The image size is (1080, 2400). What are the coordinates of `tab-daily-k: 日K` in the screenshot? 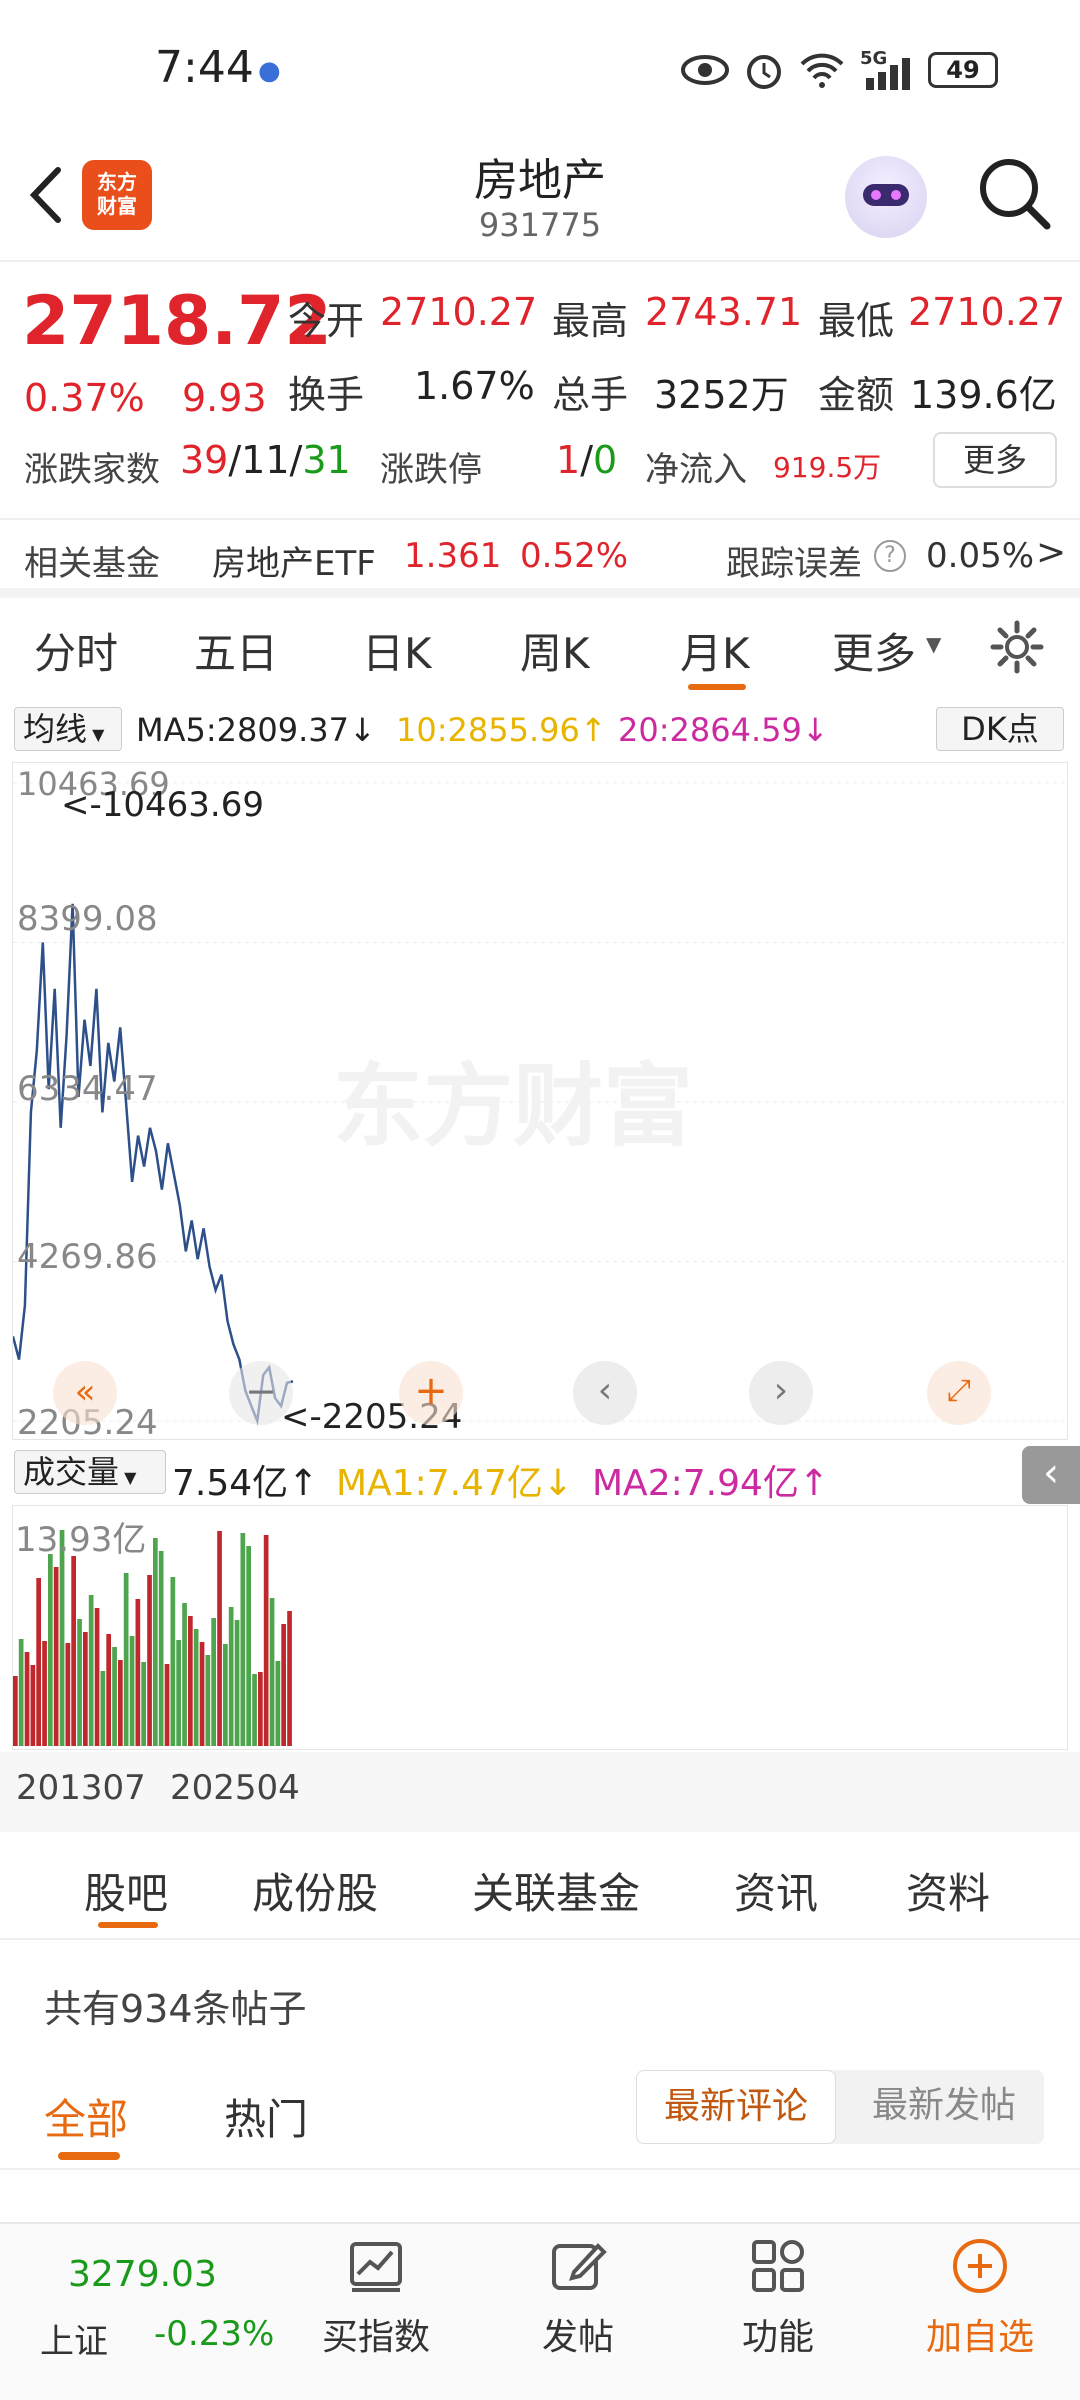 It's located at (397, 650).